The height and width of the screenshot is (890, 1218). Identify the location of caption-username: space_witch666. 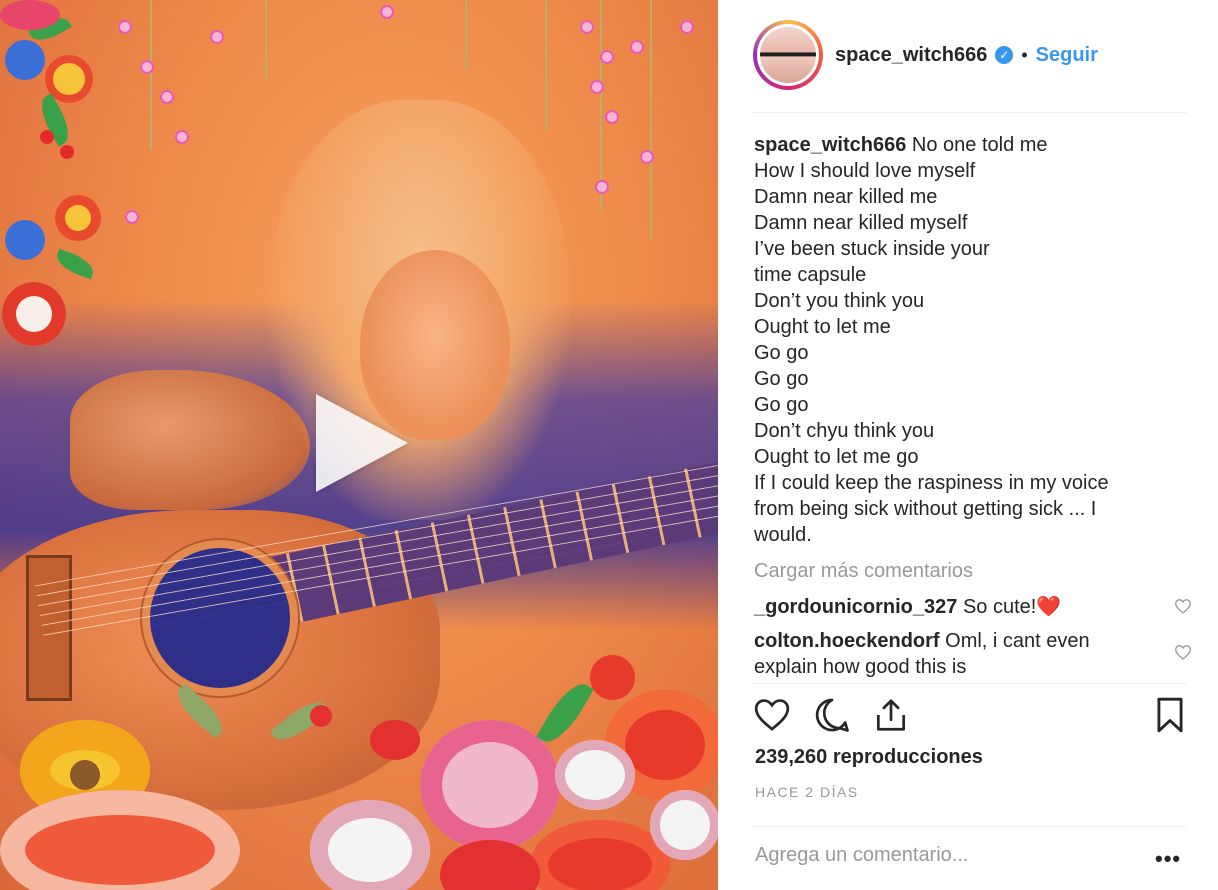
(830, 145).